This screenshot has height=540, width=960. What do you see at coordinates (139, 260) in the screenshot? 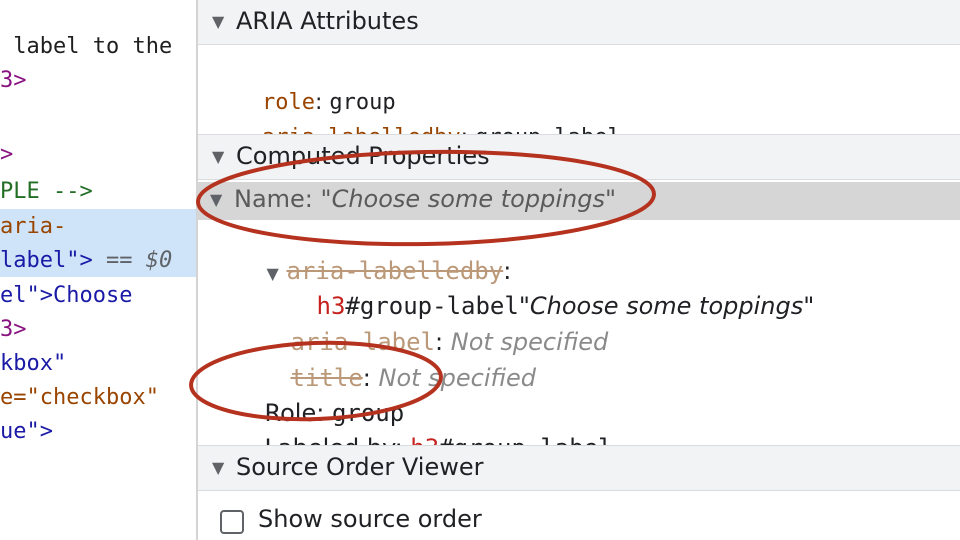
I see `selected-node-marker: == $0` at bounding box center [139, 260].